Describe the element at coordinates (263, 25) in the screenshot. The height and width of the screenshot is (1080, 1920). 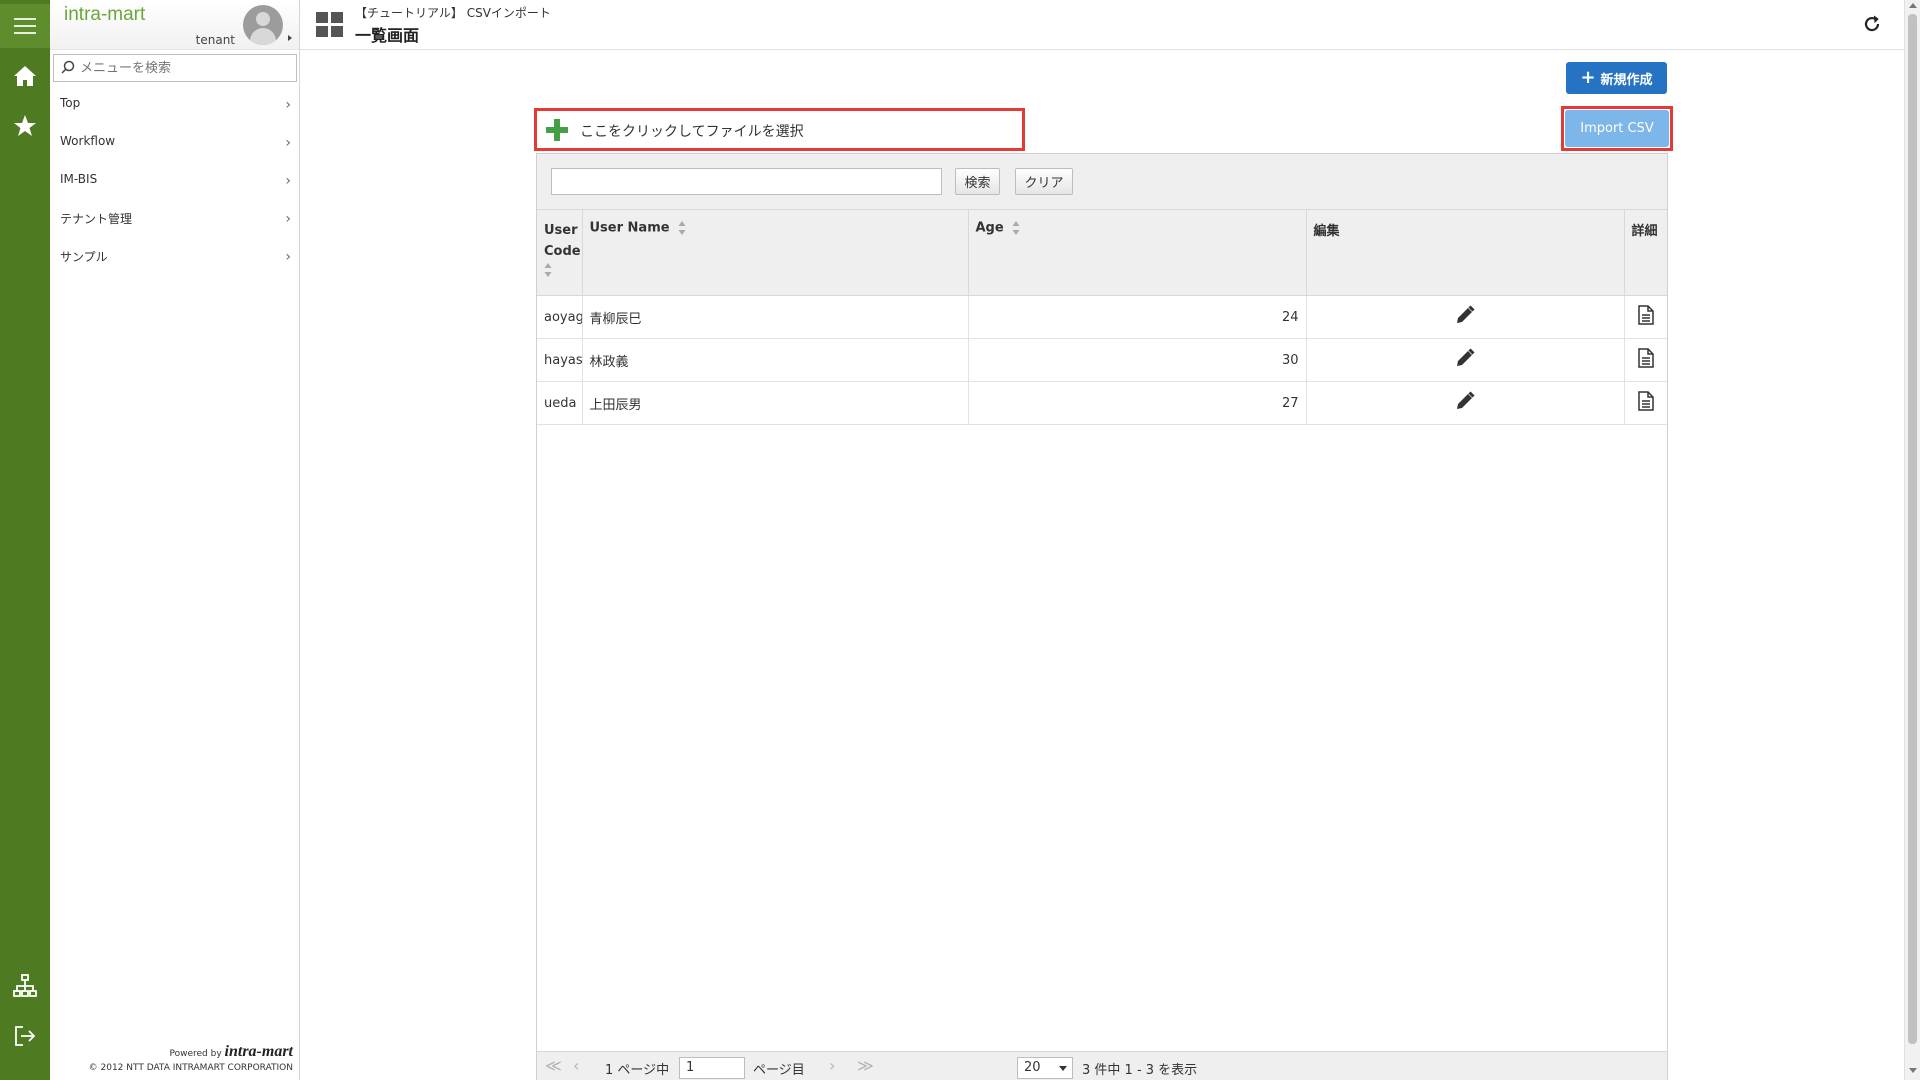
I see `user-avatar` at that location.